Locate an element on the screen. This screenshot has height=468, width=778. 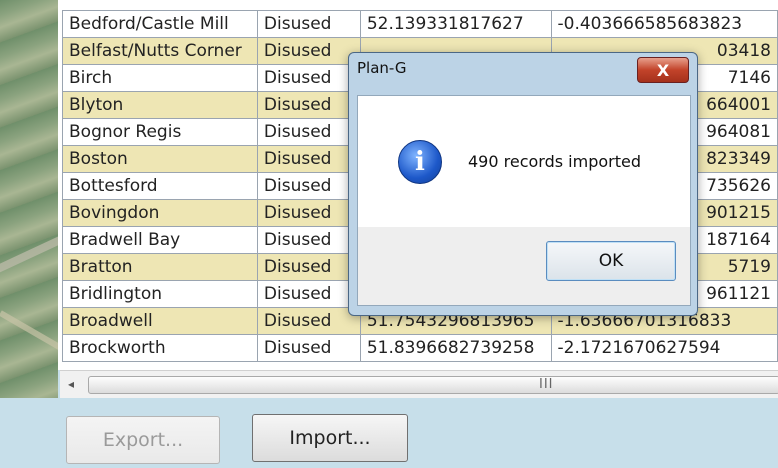
cell-name: Bognor Regis is located at coordinates (160, 132).